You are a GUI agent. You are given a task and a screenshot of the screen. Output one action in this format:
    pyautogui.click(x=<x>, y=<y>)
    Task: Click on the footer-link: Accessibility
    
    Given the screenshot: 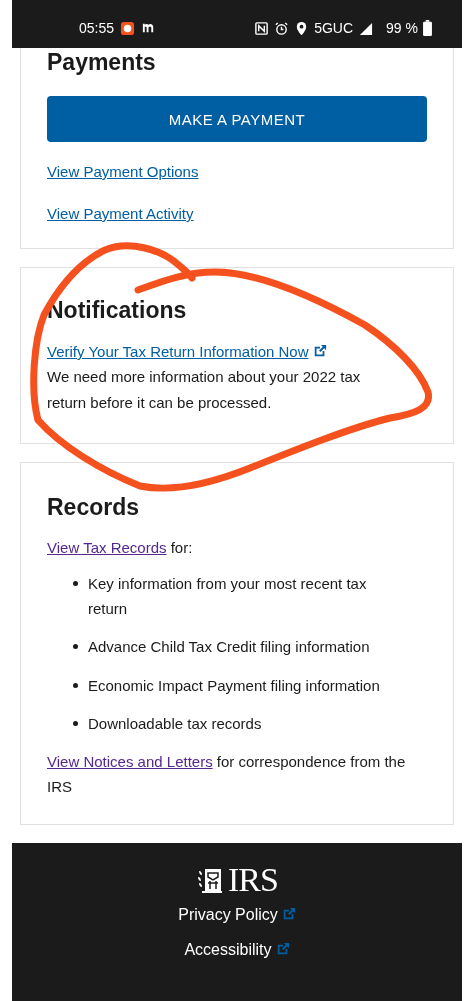 What is the action you would take?
    pyautogui.click(x=228, y=949)
    